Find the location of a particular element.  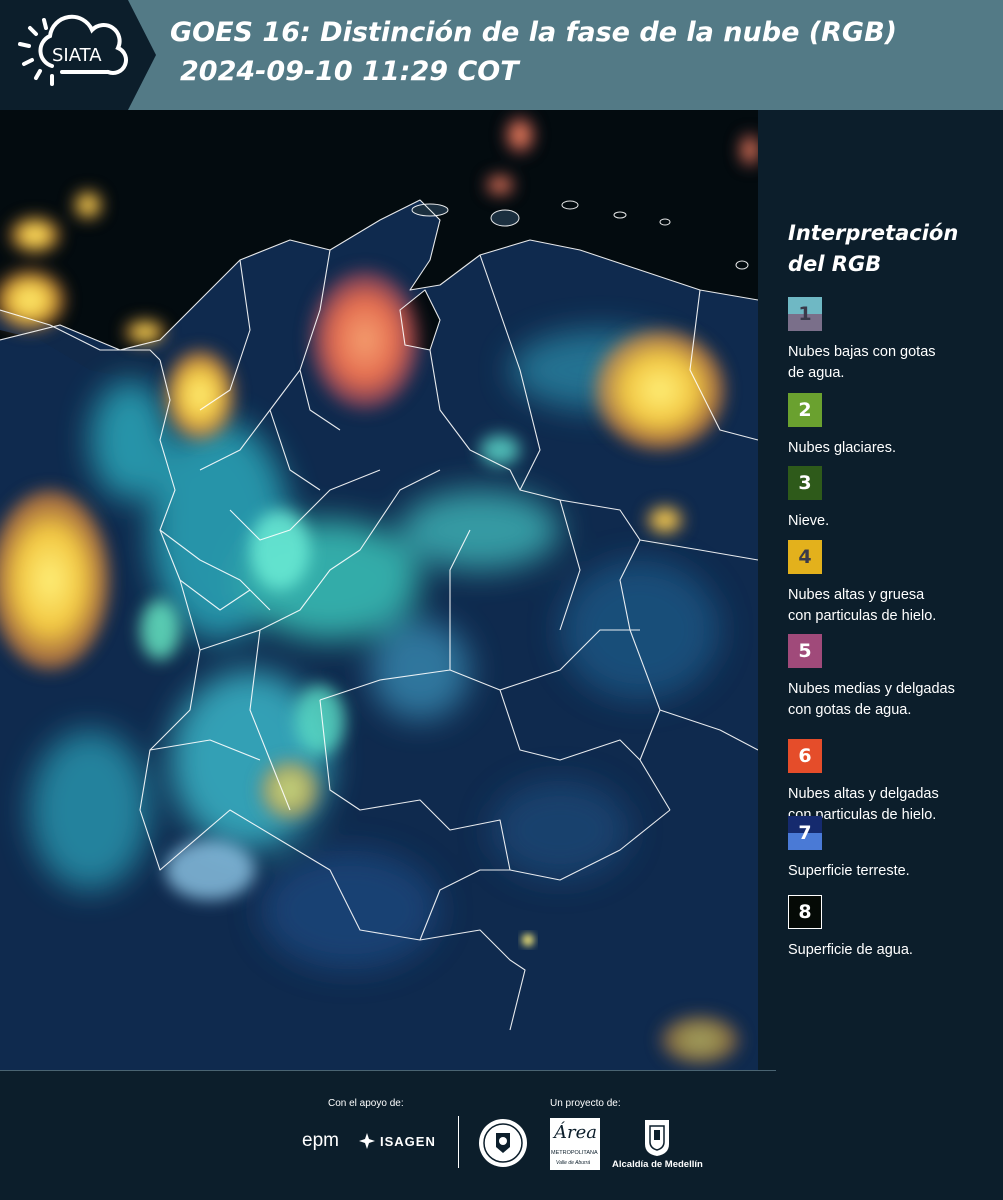

epm-logo: epm is located at coordinates (320, 1140).